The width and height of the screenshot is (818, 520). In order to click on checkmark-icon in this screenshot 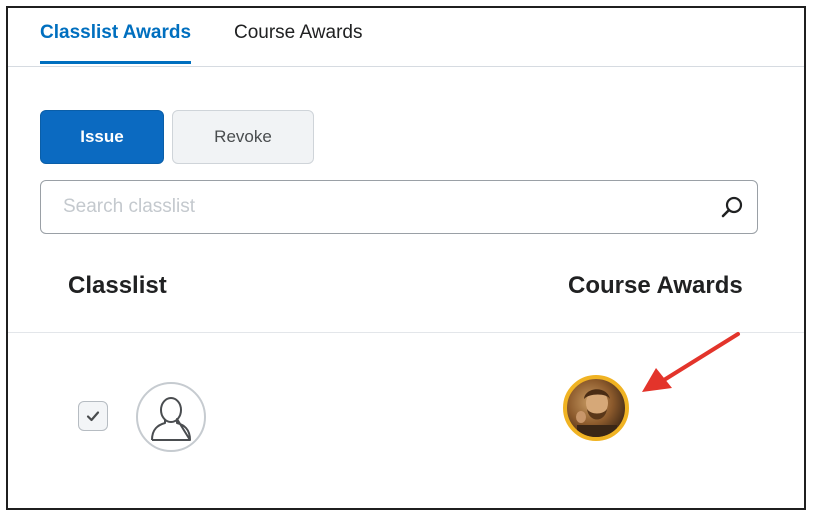, I will do `click(93, 416)`.